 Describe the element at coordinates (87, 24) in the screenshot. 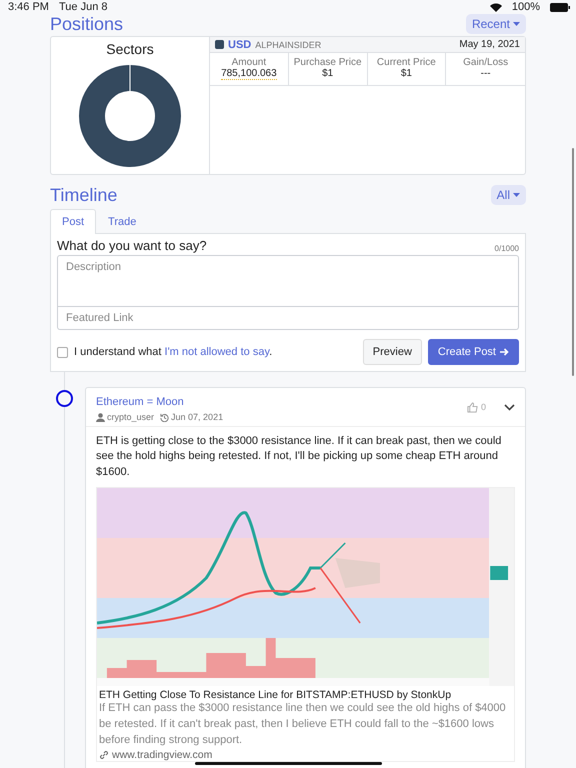

I see `positions-title: Positions` at that location.